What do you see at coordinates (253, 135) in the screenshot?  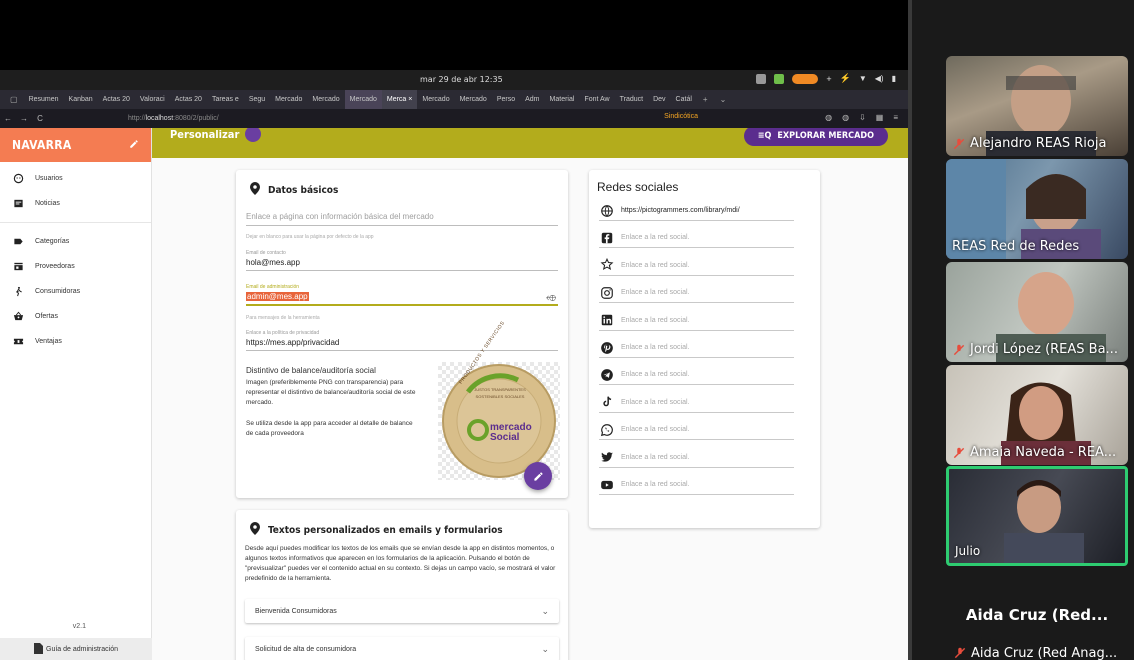 I see `help-icon` at bounding box center [253, 135].